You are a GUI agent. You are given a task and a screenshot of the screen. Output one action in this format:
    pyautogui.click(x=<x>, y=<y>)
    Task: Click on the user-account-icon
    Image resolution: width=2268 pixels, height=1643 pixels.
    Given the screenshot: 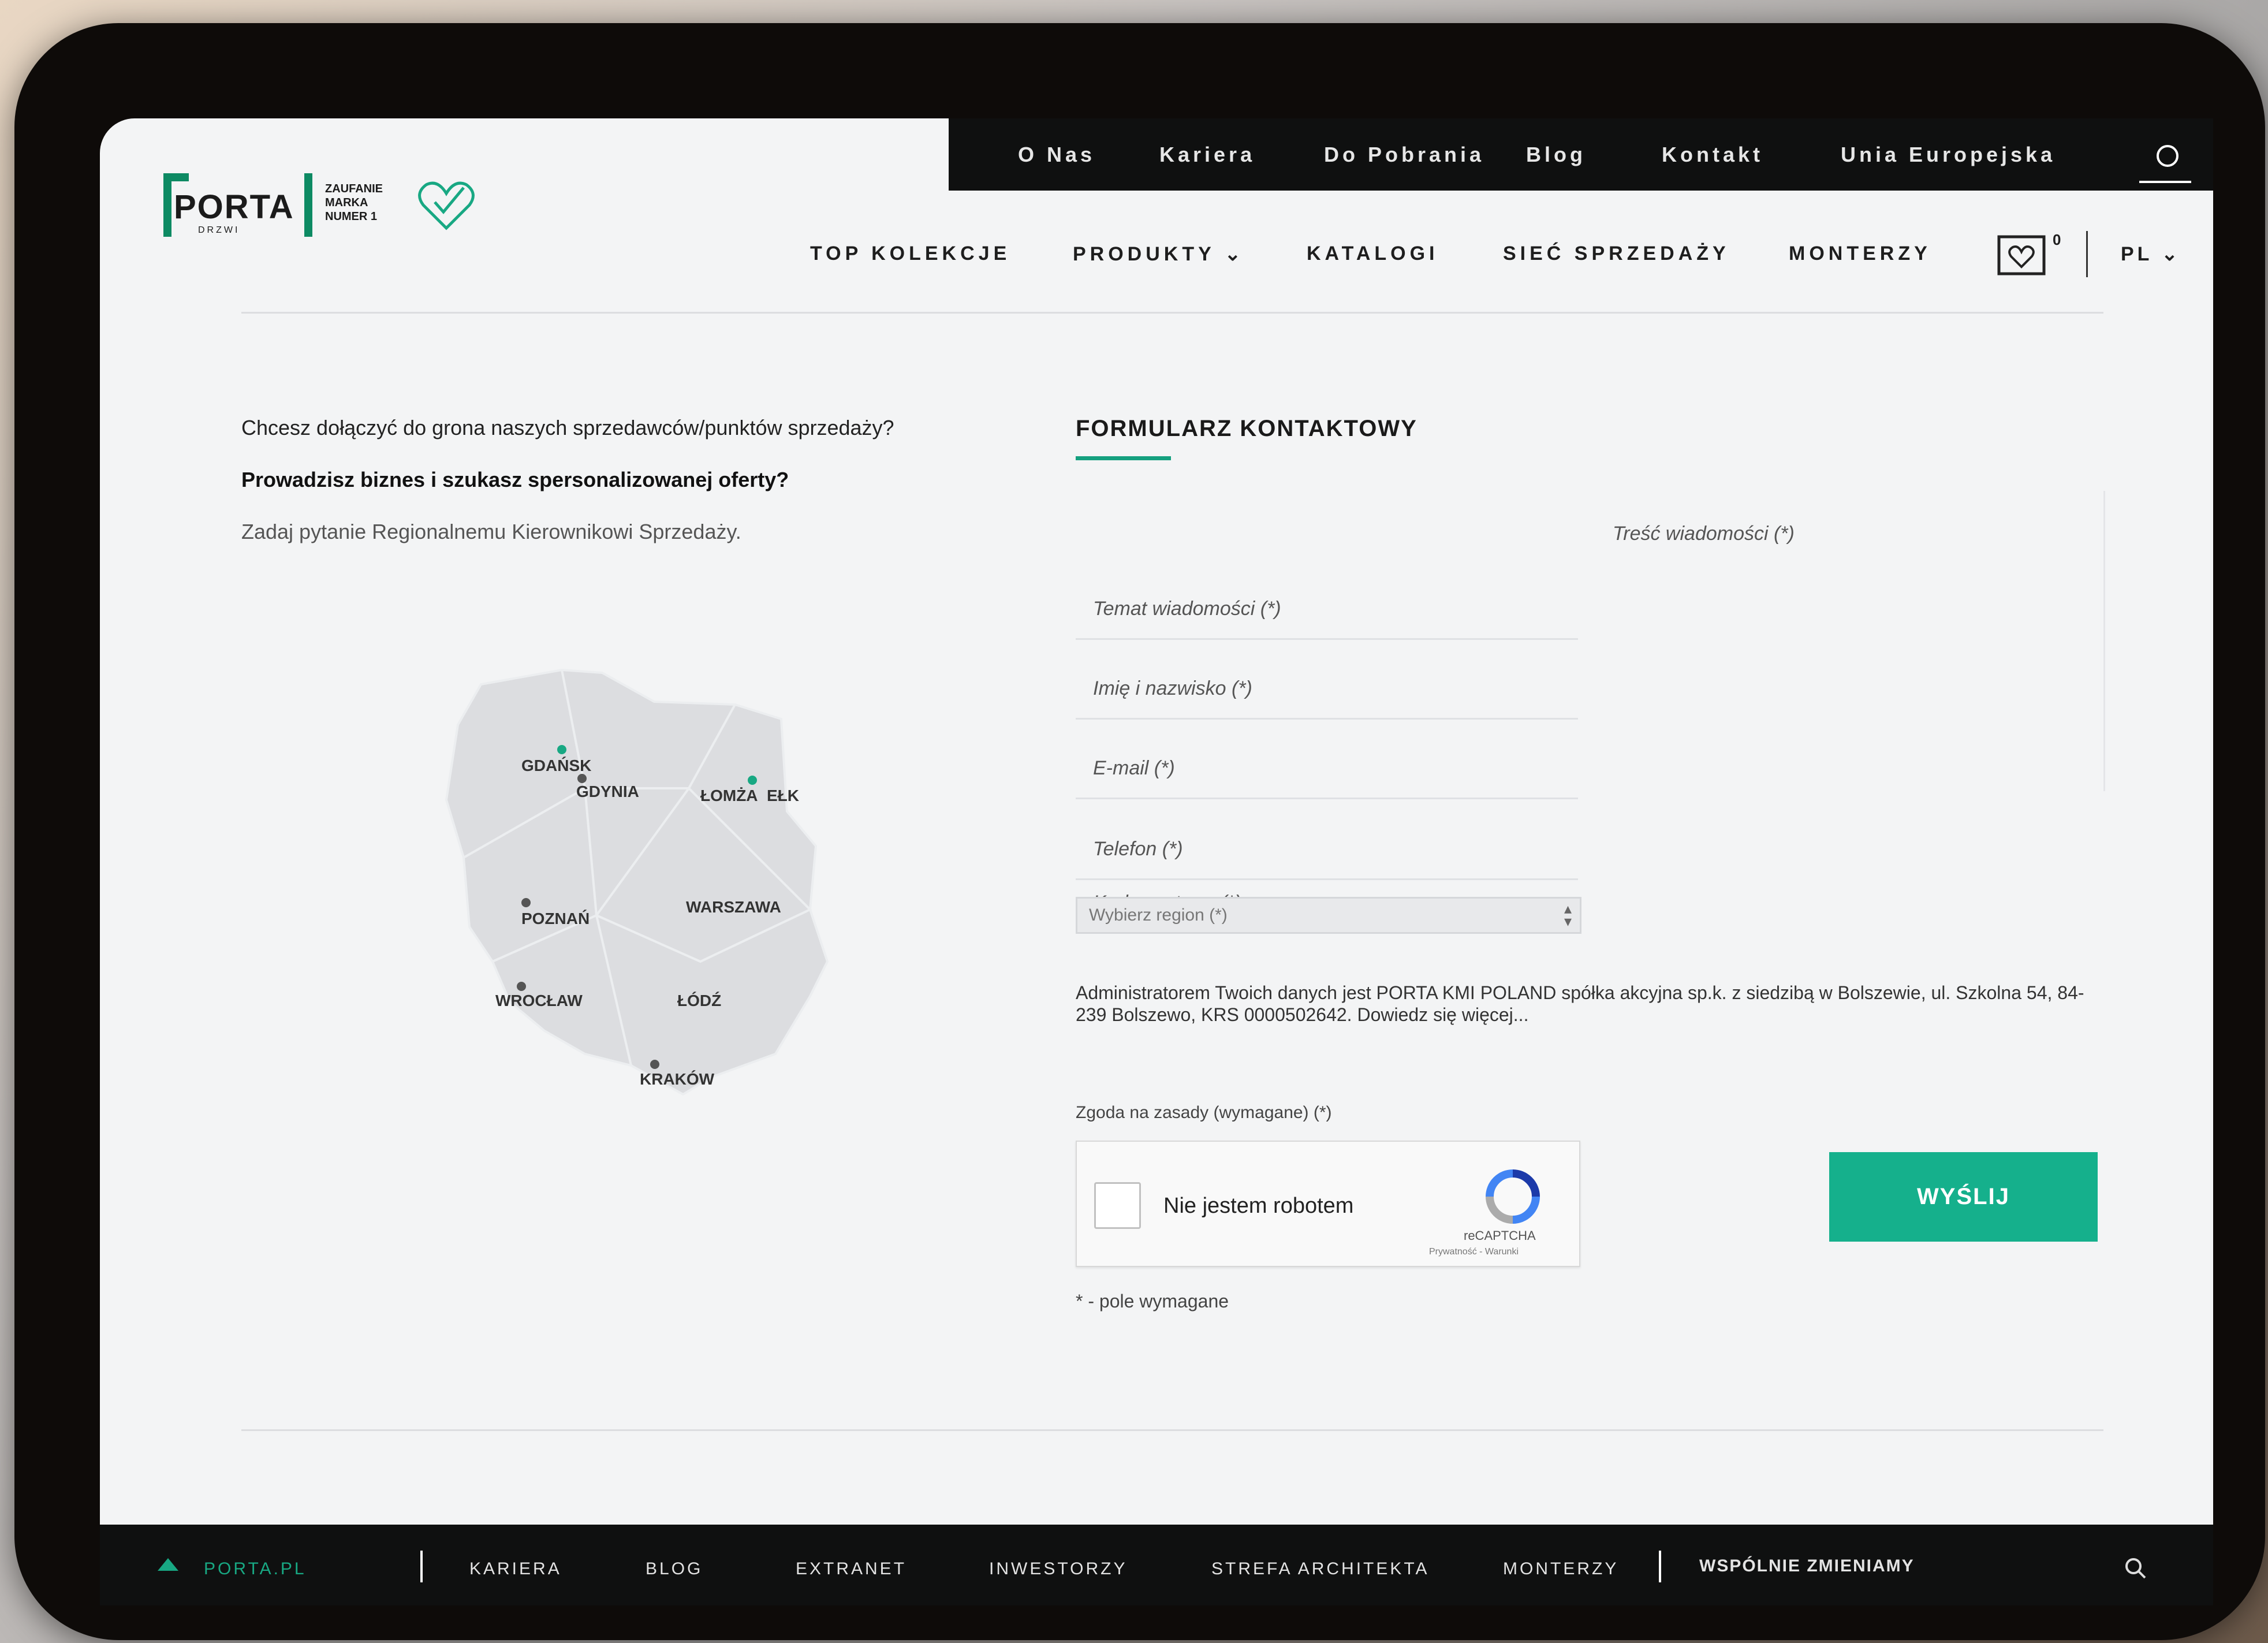 What is the action you would take?
    pyautogui.click(x=2165, y=159)
    